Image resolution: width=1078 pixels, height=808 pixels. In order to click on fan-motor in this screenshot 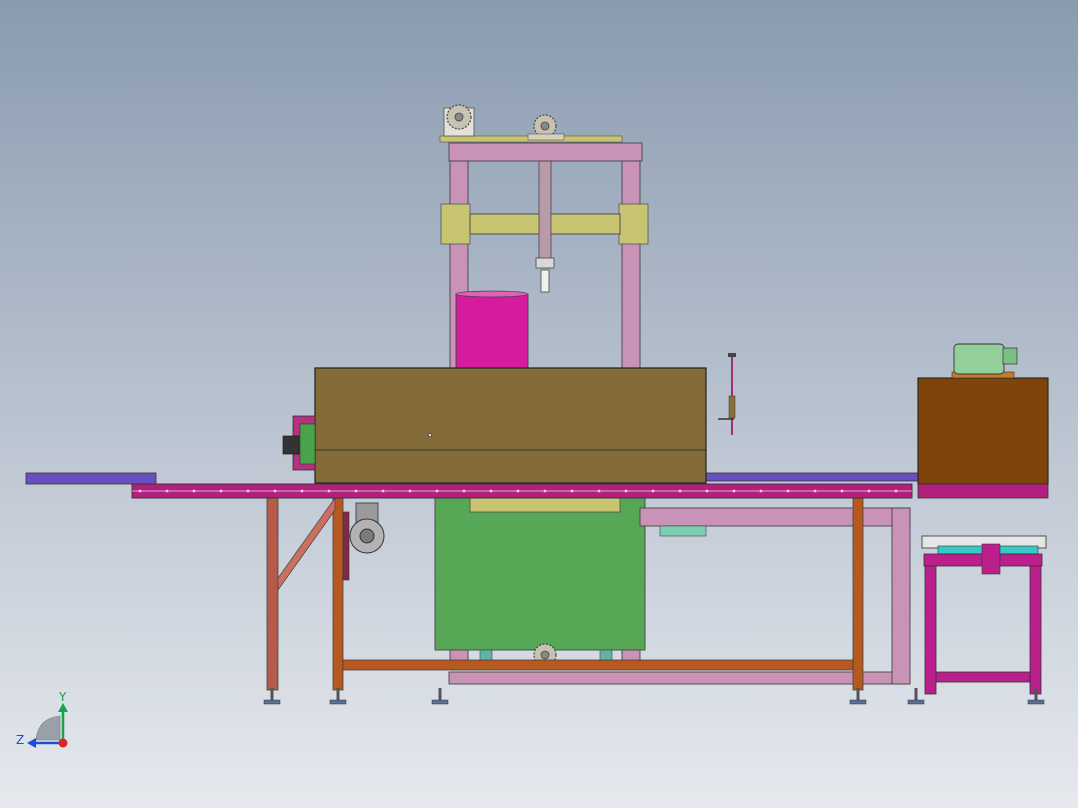, I will do `click(979, 359)`.